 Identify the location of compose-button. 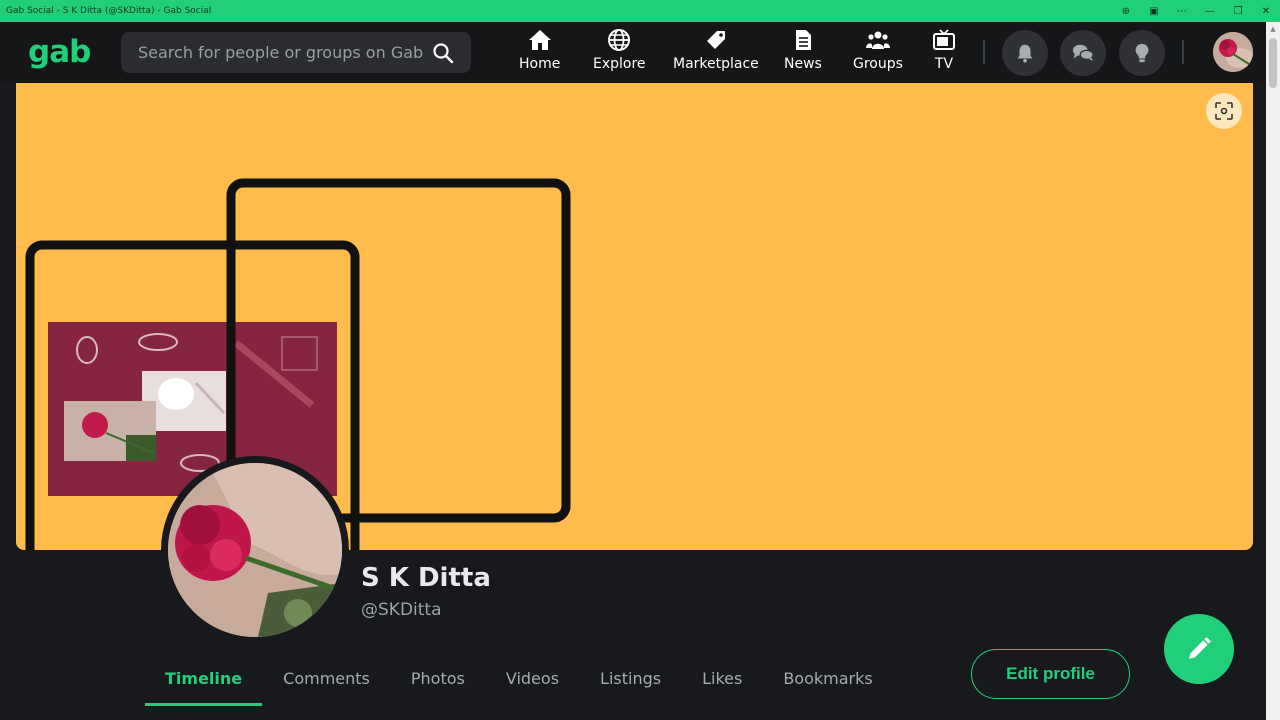
(1199, 649).